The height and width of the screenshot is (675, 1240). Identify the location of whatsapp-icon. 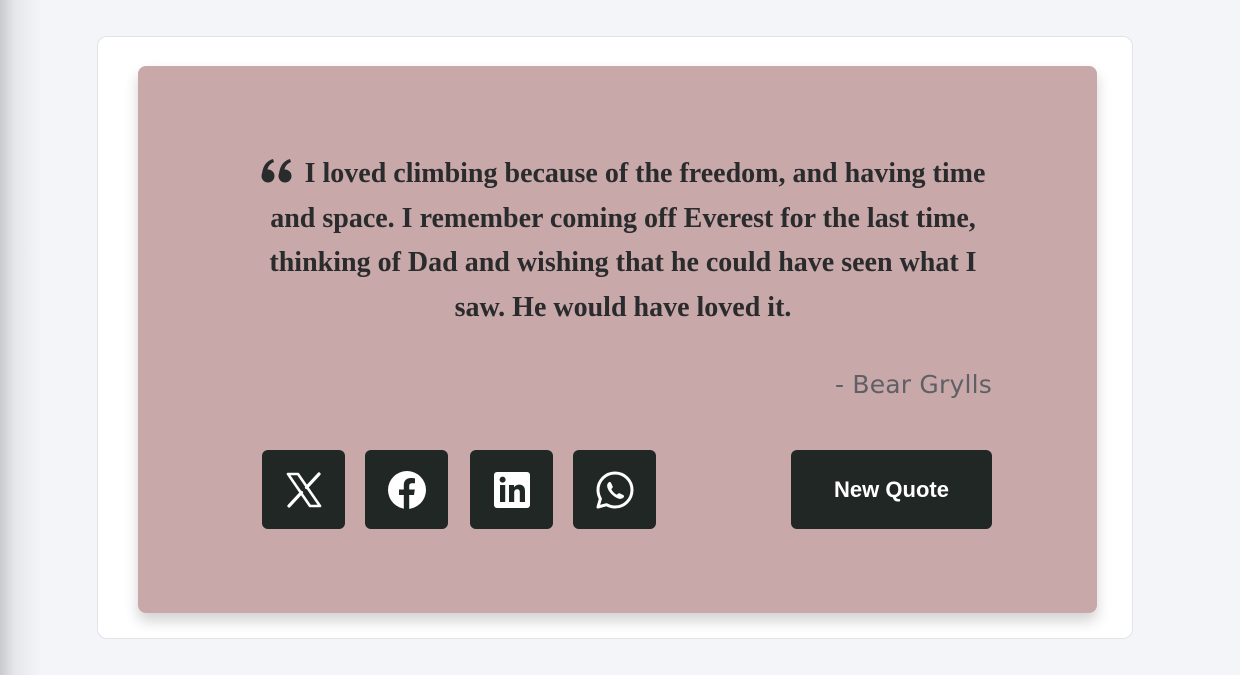
(614, 489).